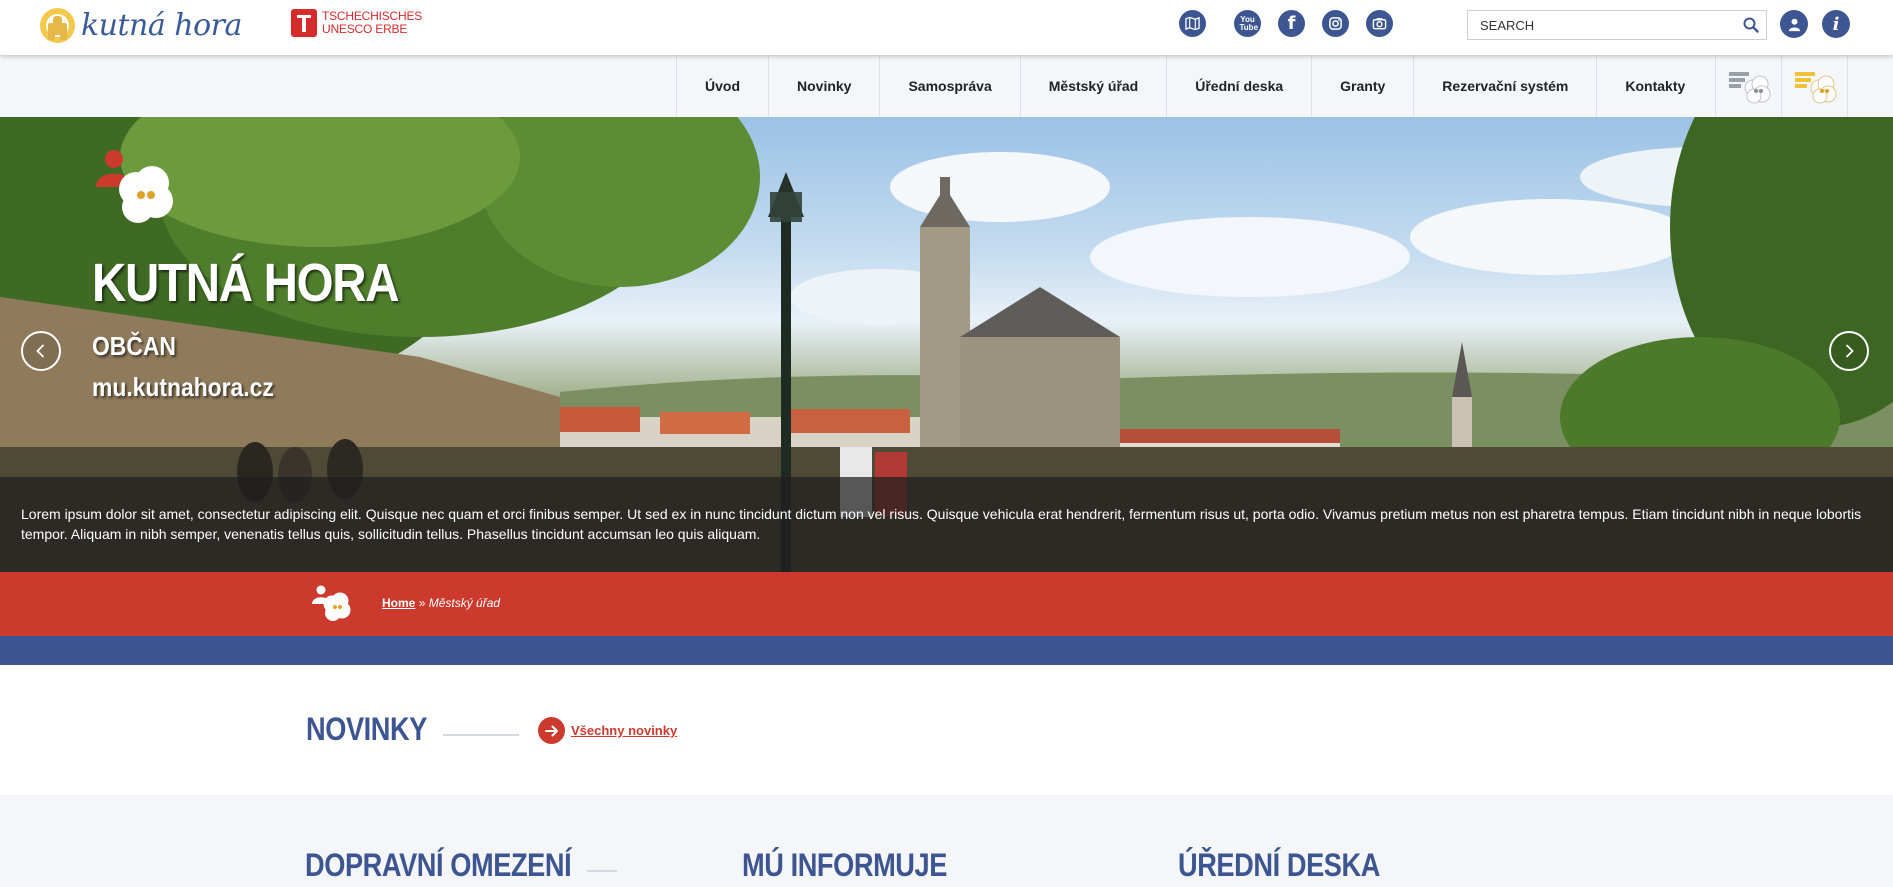  What do you see at coordinates (1362, 86) in the screenshot?
I see `nav-item-granty: Granty` at bounding box center [1362, 86].